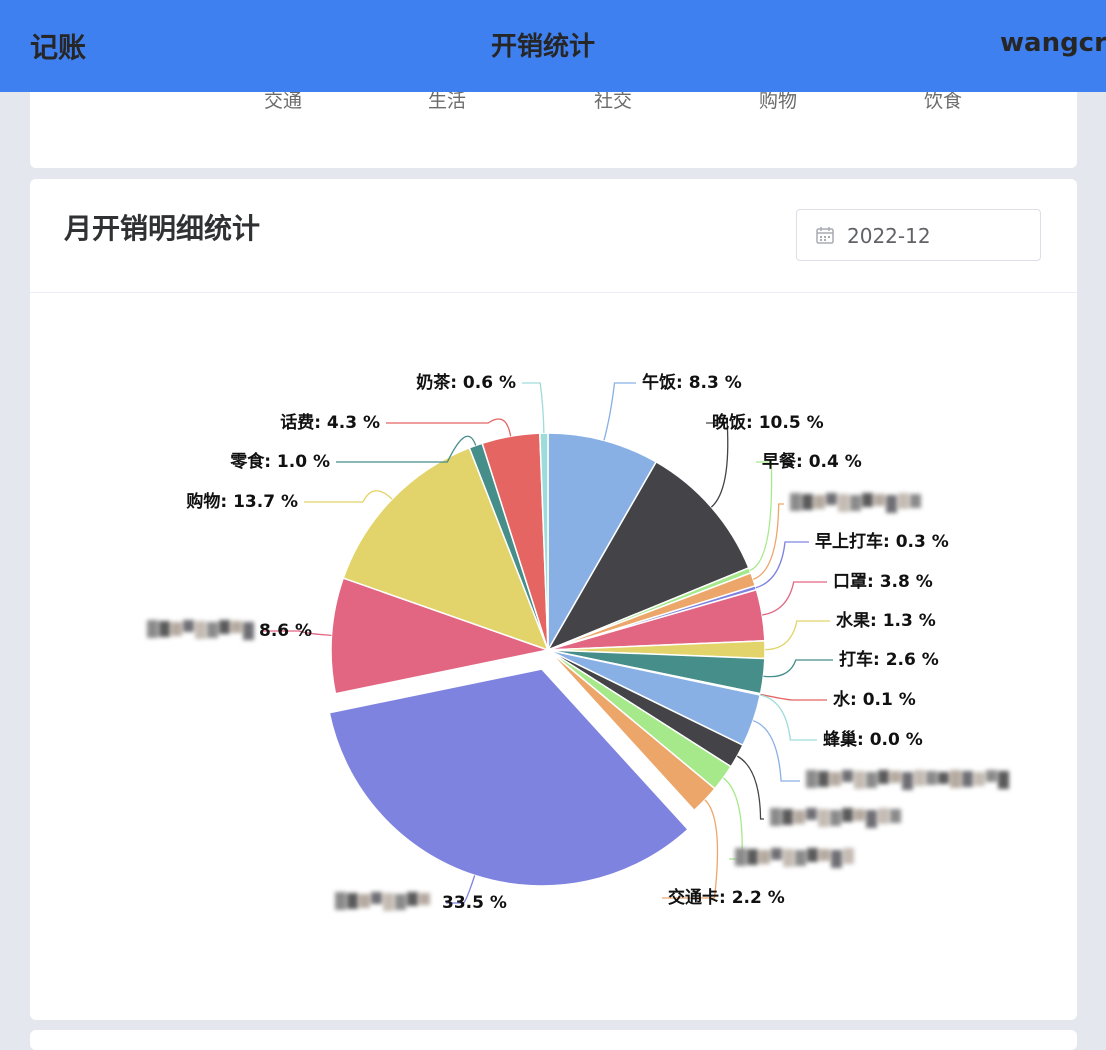  Describe the element at coordinates (726, 897) in the screenshot. I see `pie-label: 交通卡: 2.2 %` at that location.